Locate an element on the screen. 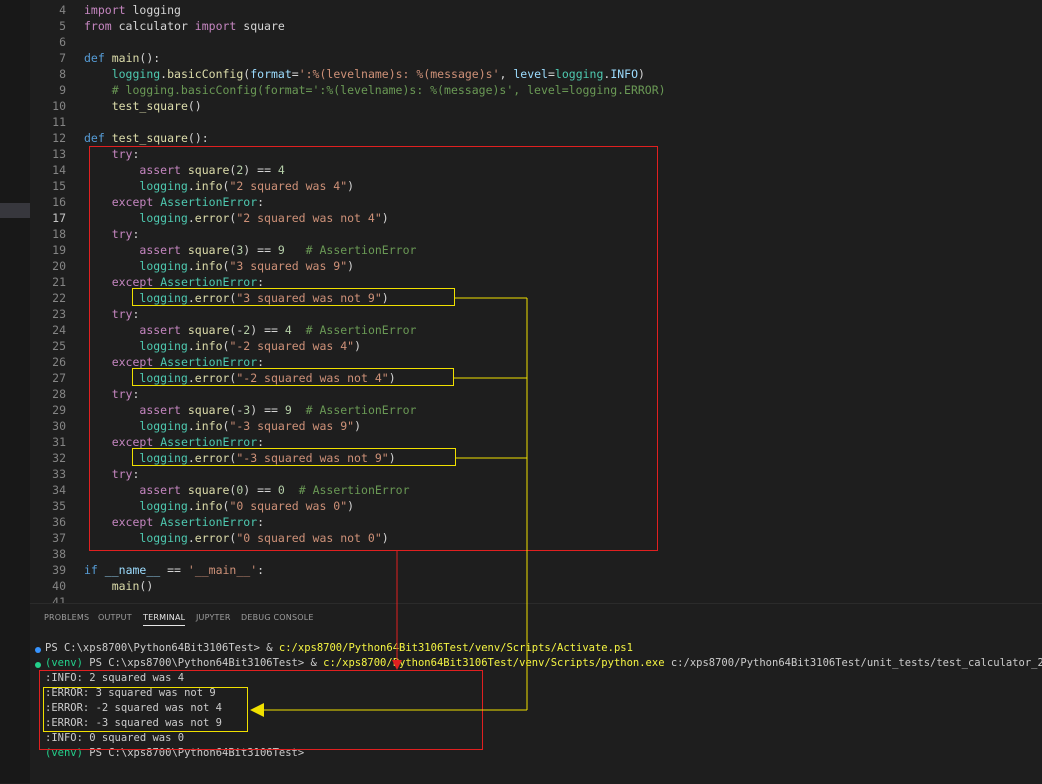  line-number: 19 is located at coordinates (59, 250).